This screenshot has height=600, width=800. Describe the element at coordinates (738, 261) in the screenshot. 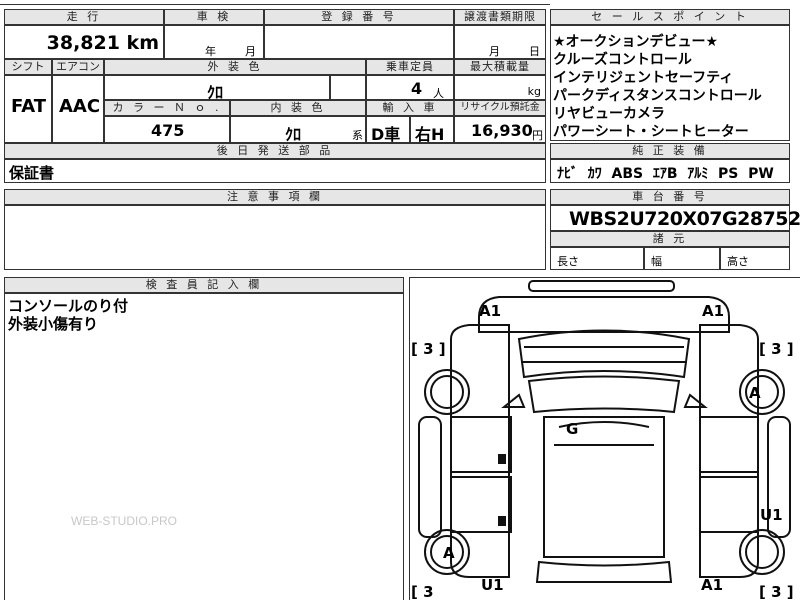

I see `dim-height-label: 高さ` at that location.